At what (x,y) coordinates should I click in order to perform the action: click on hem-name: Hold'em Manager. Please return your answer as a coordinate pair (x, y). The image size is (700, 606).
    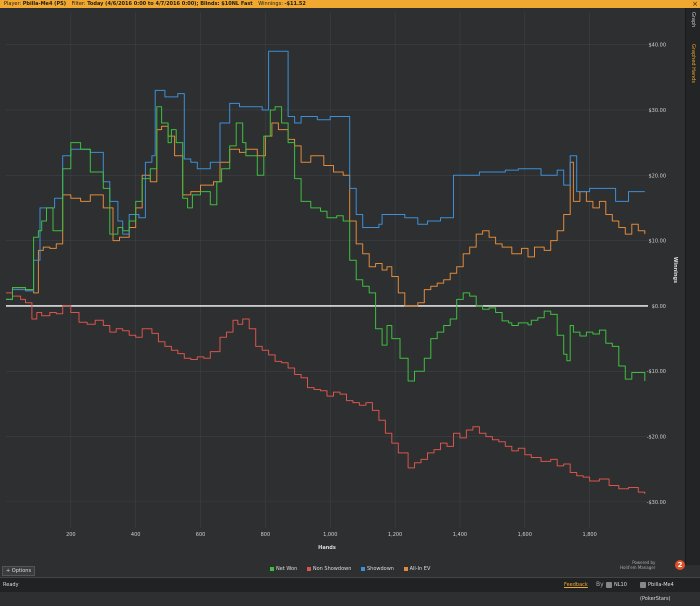
    Looking at the image, I should click on (638, 567).